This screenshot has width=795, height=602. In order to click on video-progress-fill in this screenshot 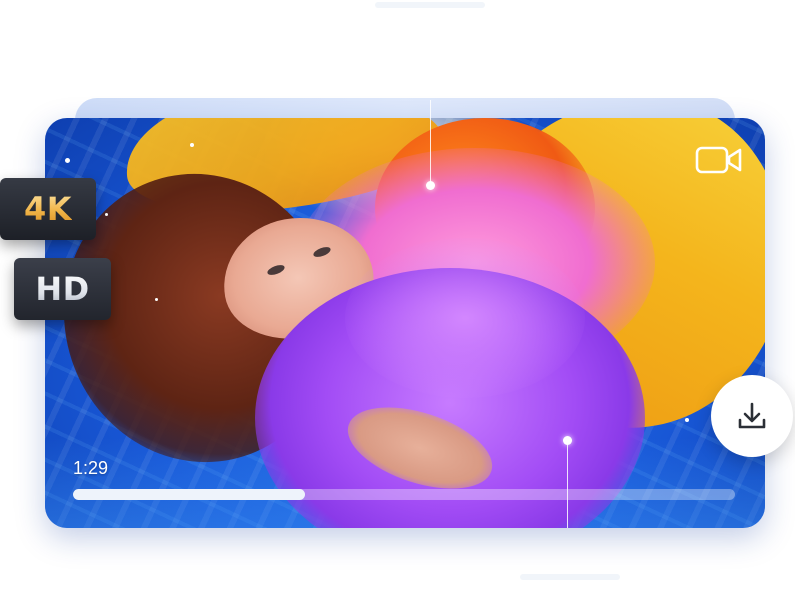, I will do `click(189, 494)`.